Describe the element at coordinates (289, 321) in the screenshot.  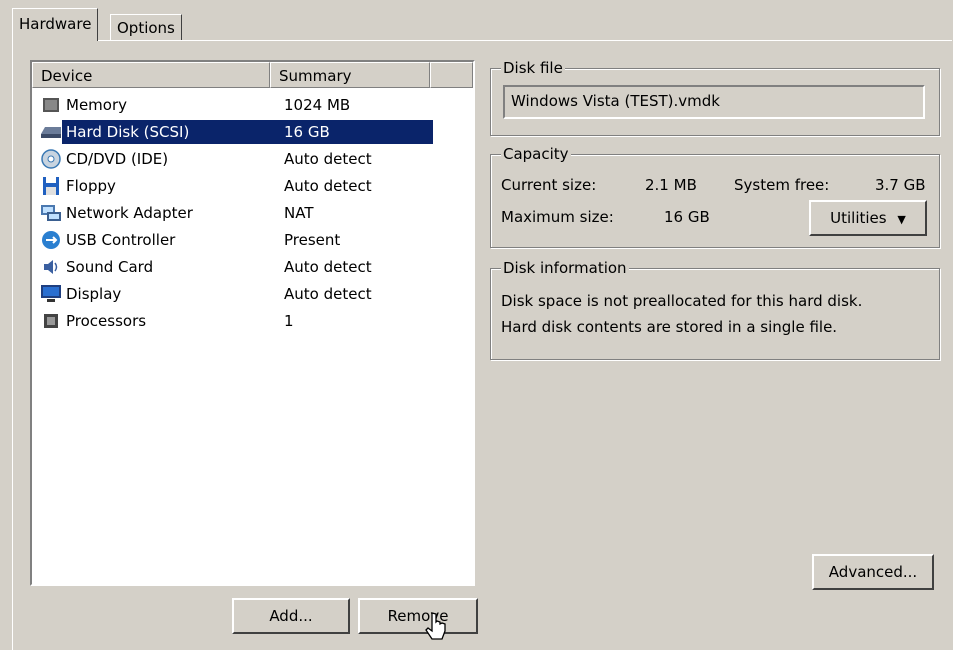
I see `device-summary: 1` at that location.